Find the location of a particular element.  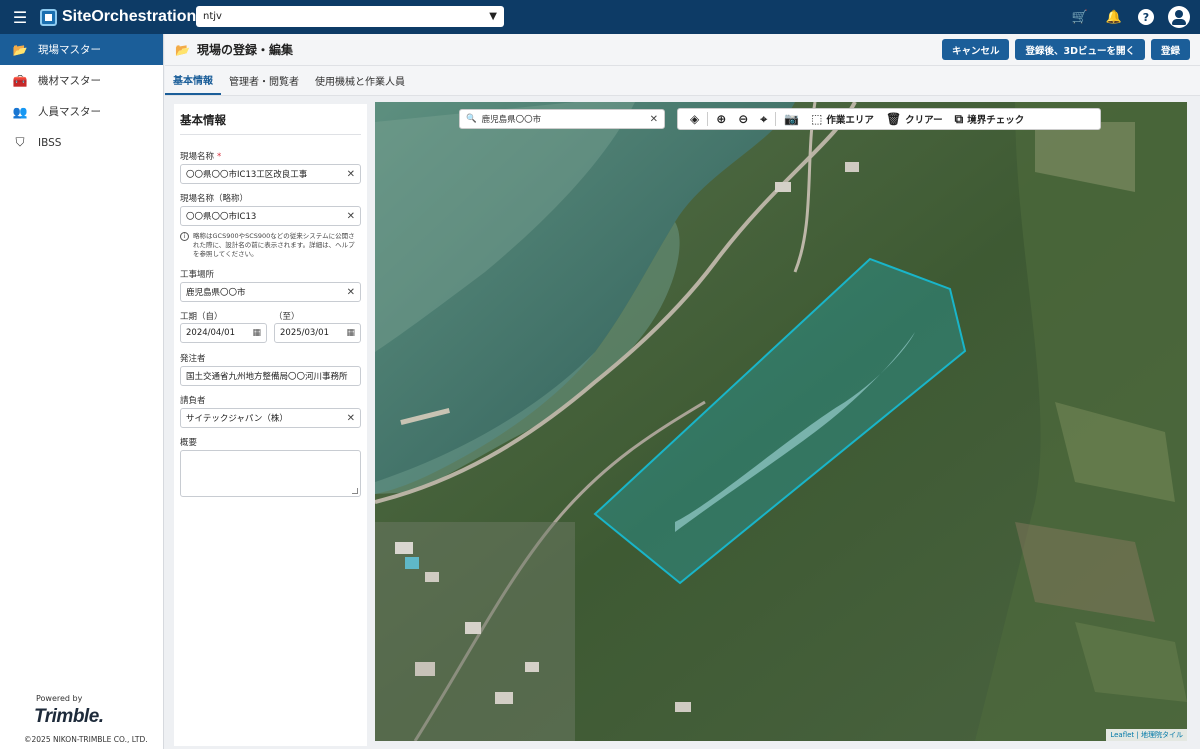

contractor-label: 請負者 is located at coordinates (193, 401).